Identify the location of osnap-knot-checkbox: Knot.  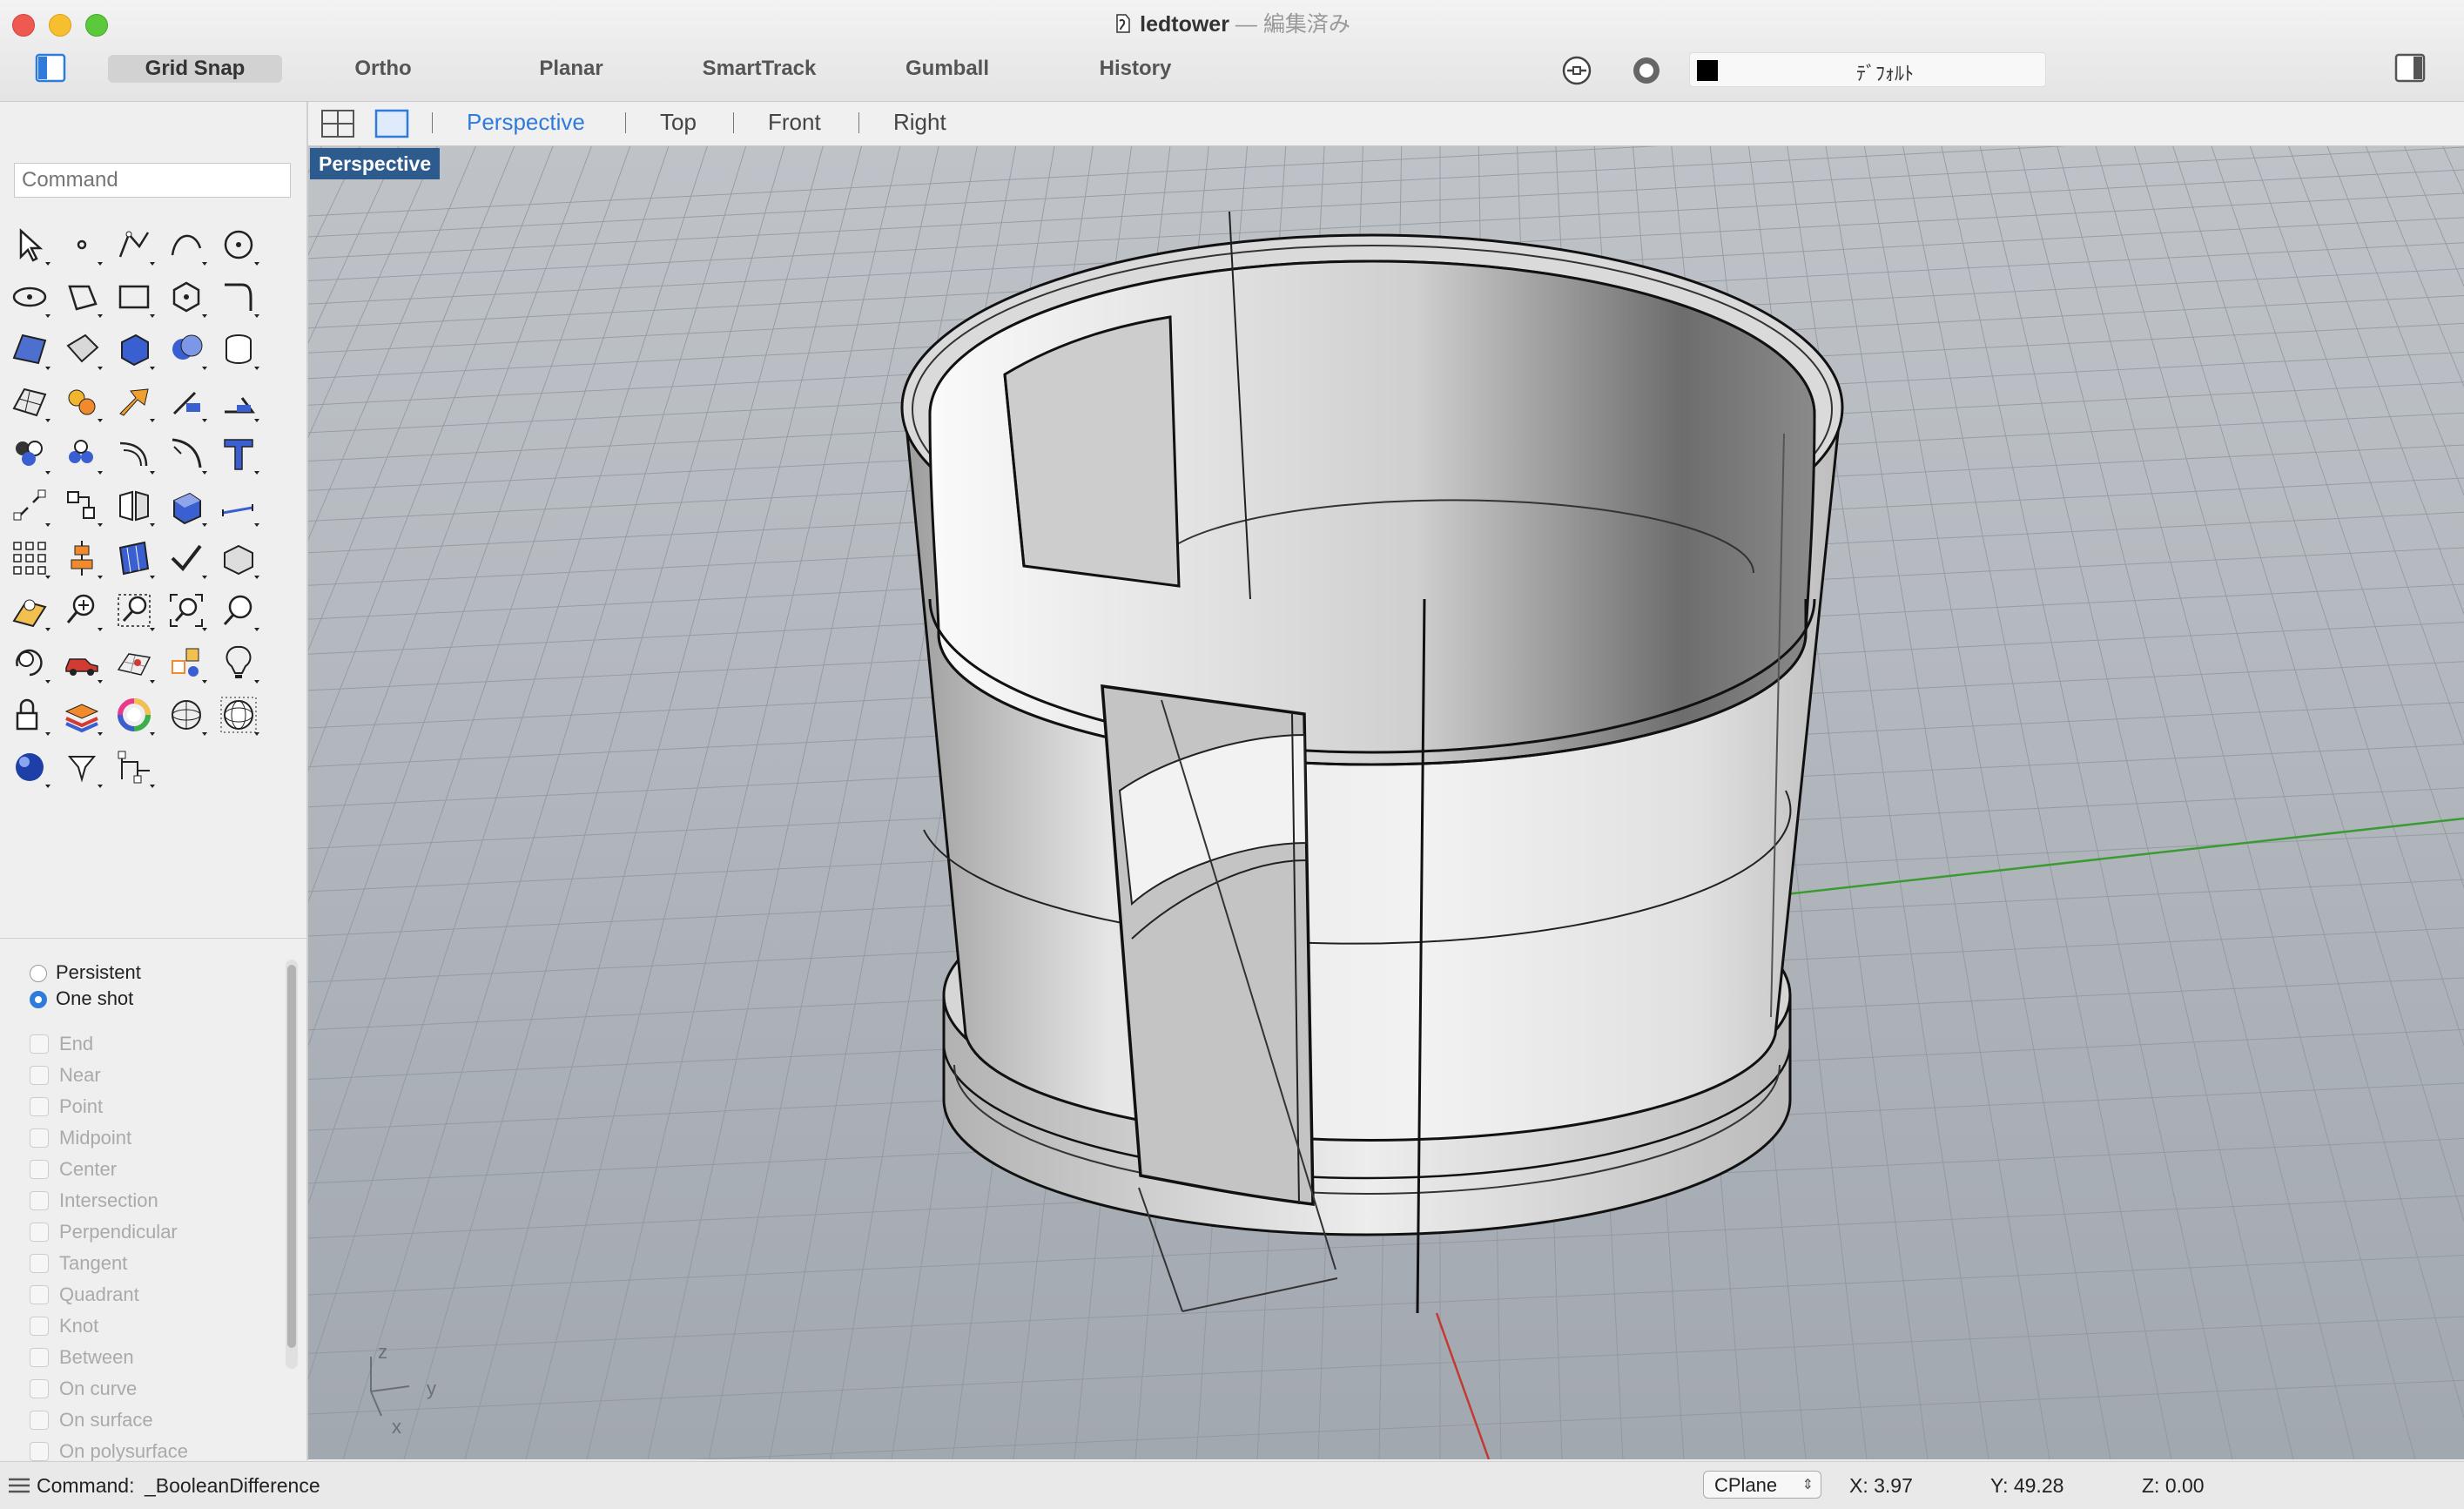
(64, 1327).